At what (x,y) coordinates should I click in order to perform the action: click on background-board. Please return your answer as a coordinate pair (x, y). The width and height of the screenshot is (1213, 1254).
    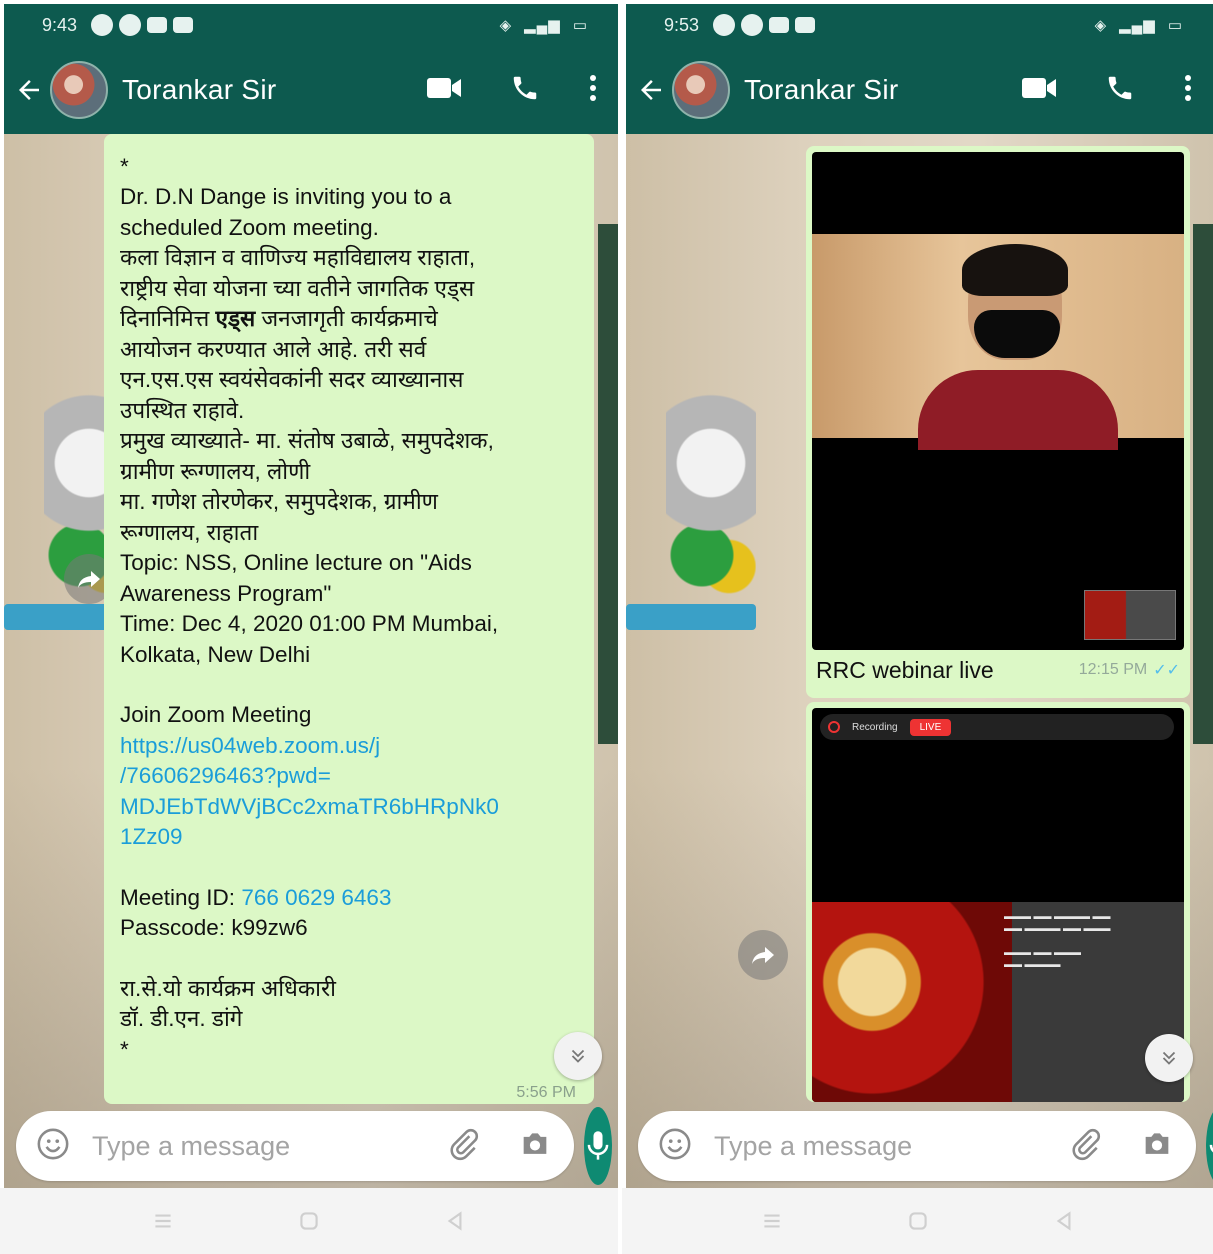
    Looking at the image, I should click on (1203, 484).